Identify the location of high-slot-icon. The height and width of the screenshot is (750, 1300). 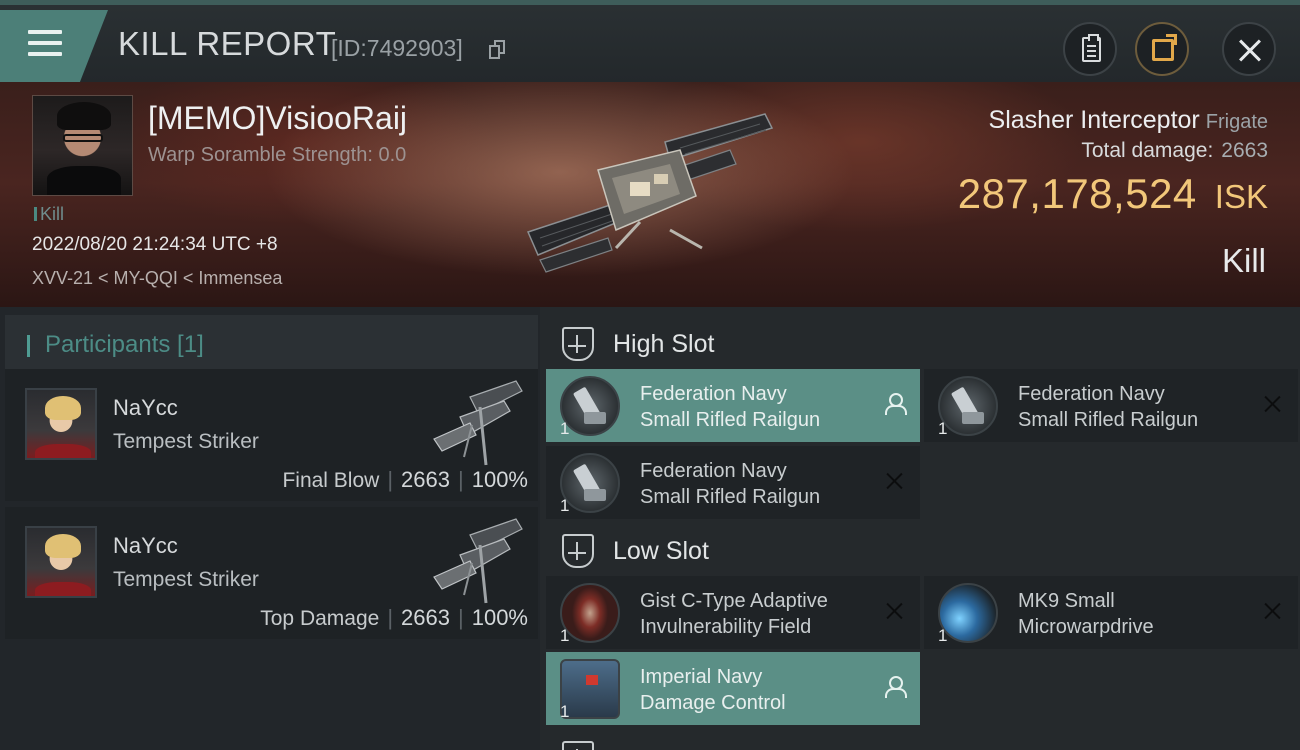
(578, 344).